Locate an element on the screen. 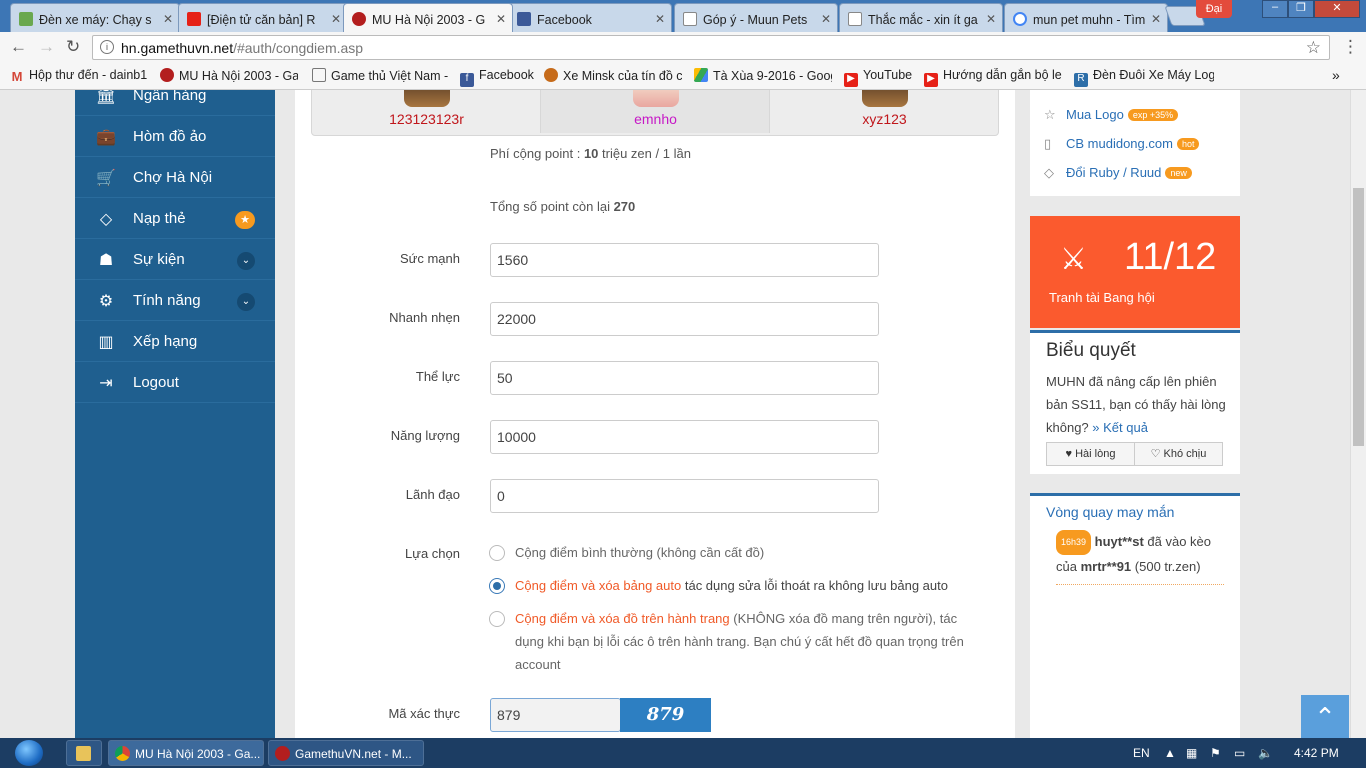 The image size is (1366, 768). browser-tab-active: MU Hà Nội 2003 - G ✕ is located at coordinates (428, 17).